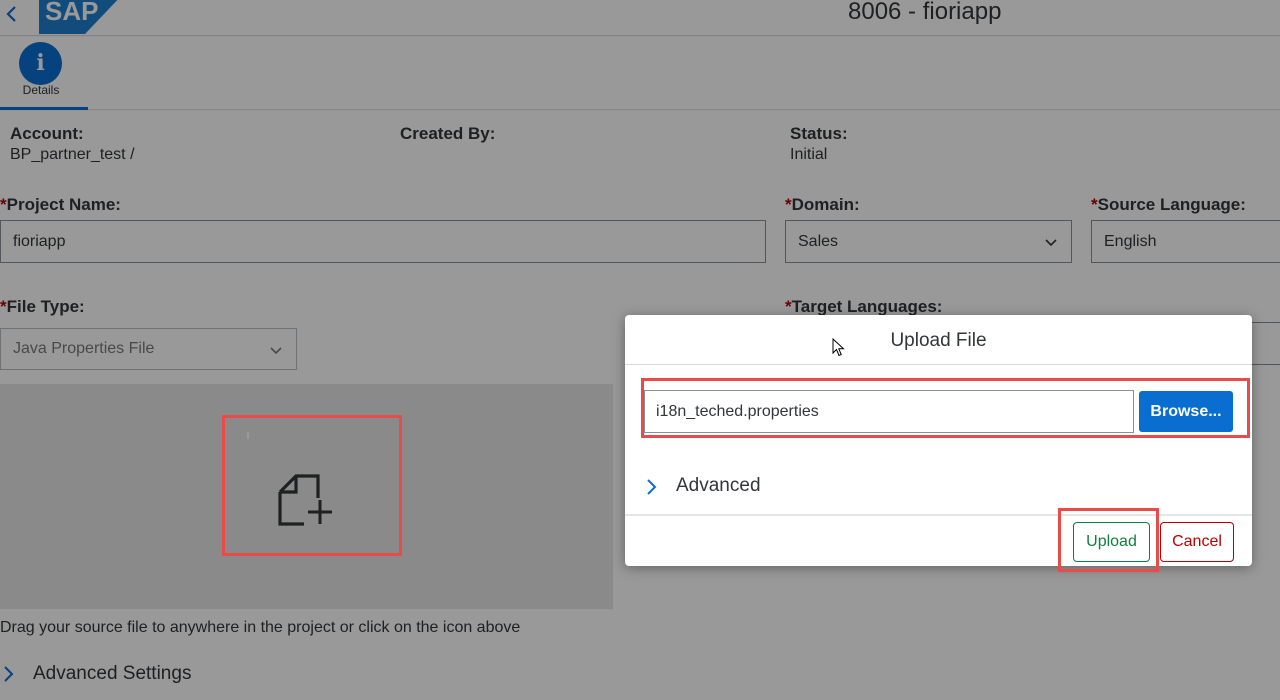  Describe the element at coordinates (838, 347) in the screenshot. I see `mouse-cursor-icon` at that location.